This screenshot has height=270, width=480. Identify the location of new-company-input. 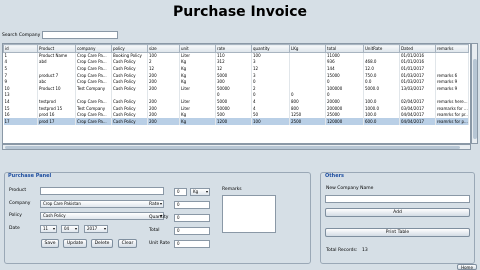
(397, 199).